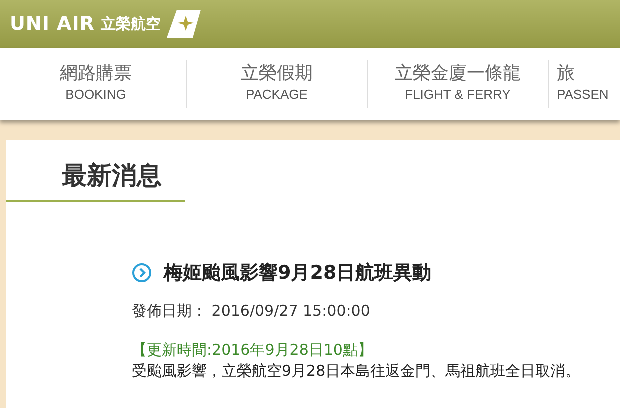 The width and height of the screenshot is (620, 408). What do you see at coordinates (183, 24) in the screenshot?
I see `tail-logo-icon` at bounding box center [183, 24].